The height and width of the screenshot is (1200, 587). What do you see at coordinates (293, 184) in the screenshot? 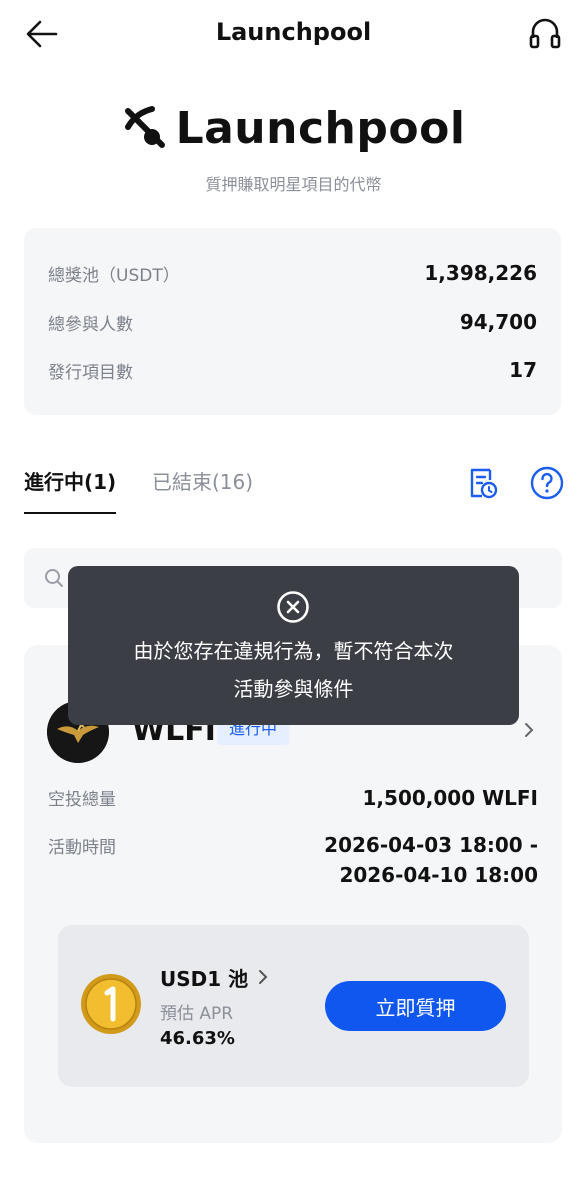
I see `hero-subtitle: 質押賺取明星項目的代幣` at bounding box center [293, 184].